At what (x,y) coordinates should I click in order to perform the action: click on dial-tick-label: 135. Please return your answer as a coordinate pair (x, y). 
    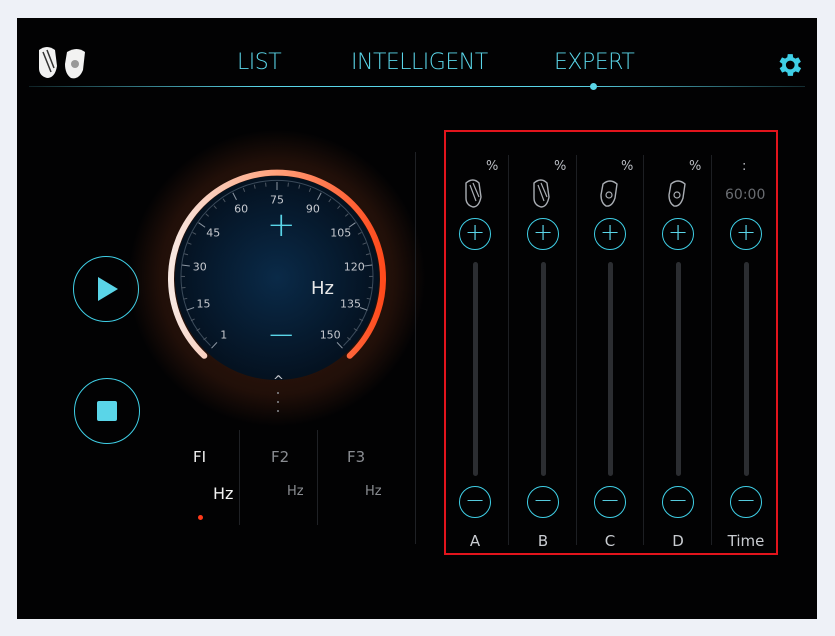
    Looking at the image, I should click on (350, 304).